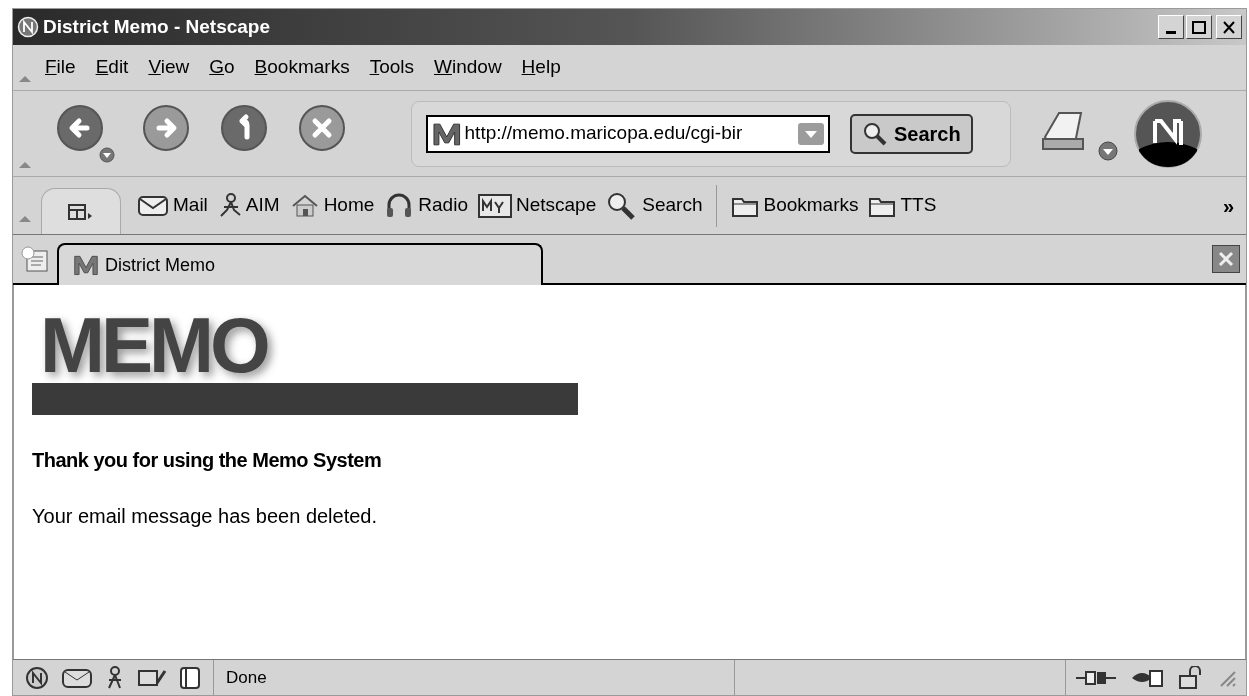 The image size is (1249, 696). What do you see at coordinates (391, 67) in the screenshot?
I see `menu-item: Tools` at bounding box center [391, 67].